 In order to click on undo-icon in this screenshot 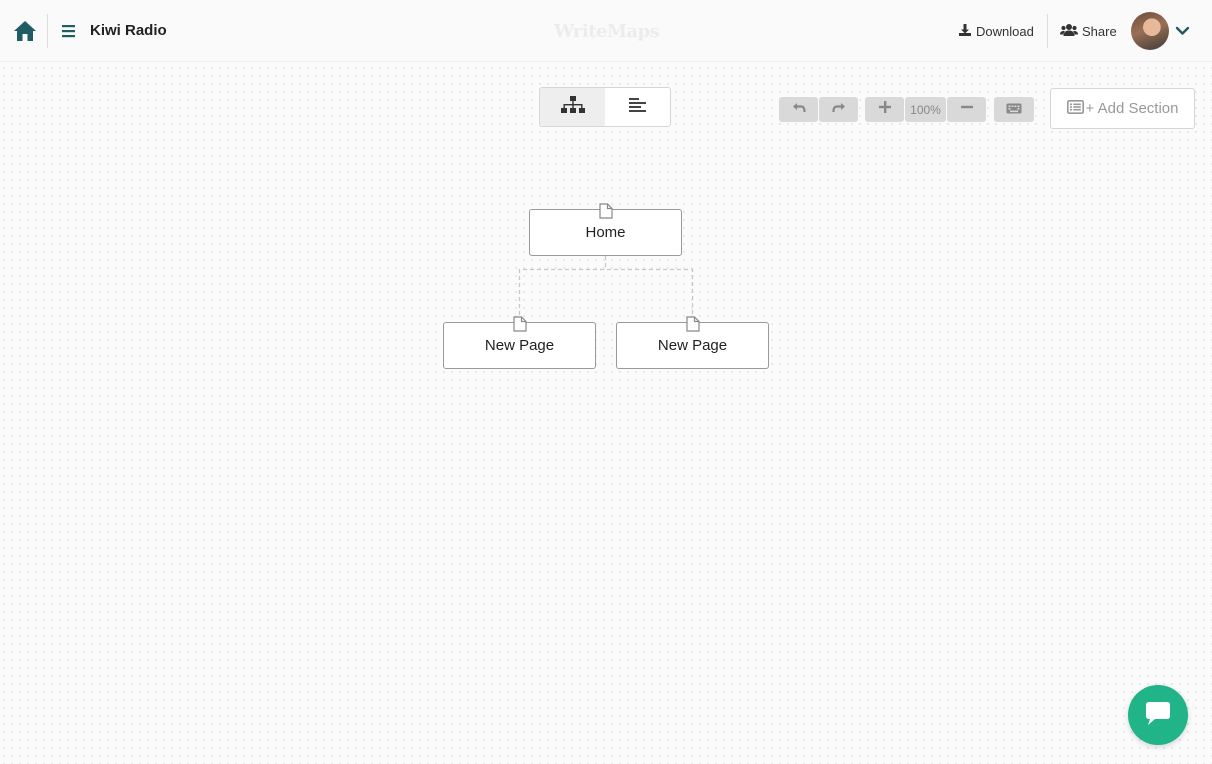, I will do `click(799, 109)`.